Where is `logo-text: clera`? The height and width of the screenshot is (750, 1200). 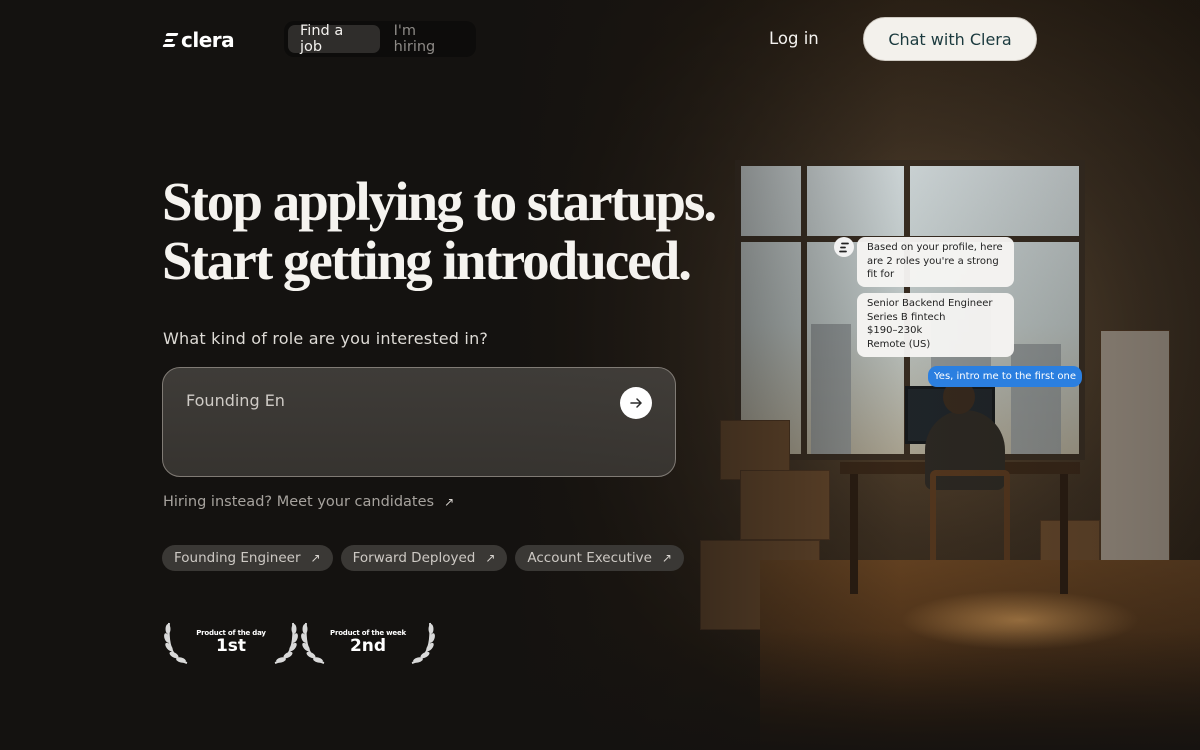 logo-text: clera is located at coordinates (208, 40).